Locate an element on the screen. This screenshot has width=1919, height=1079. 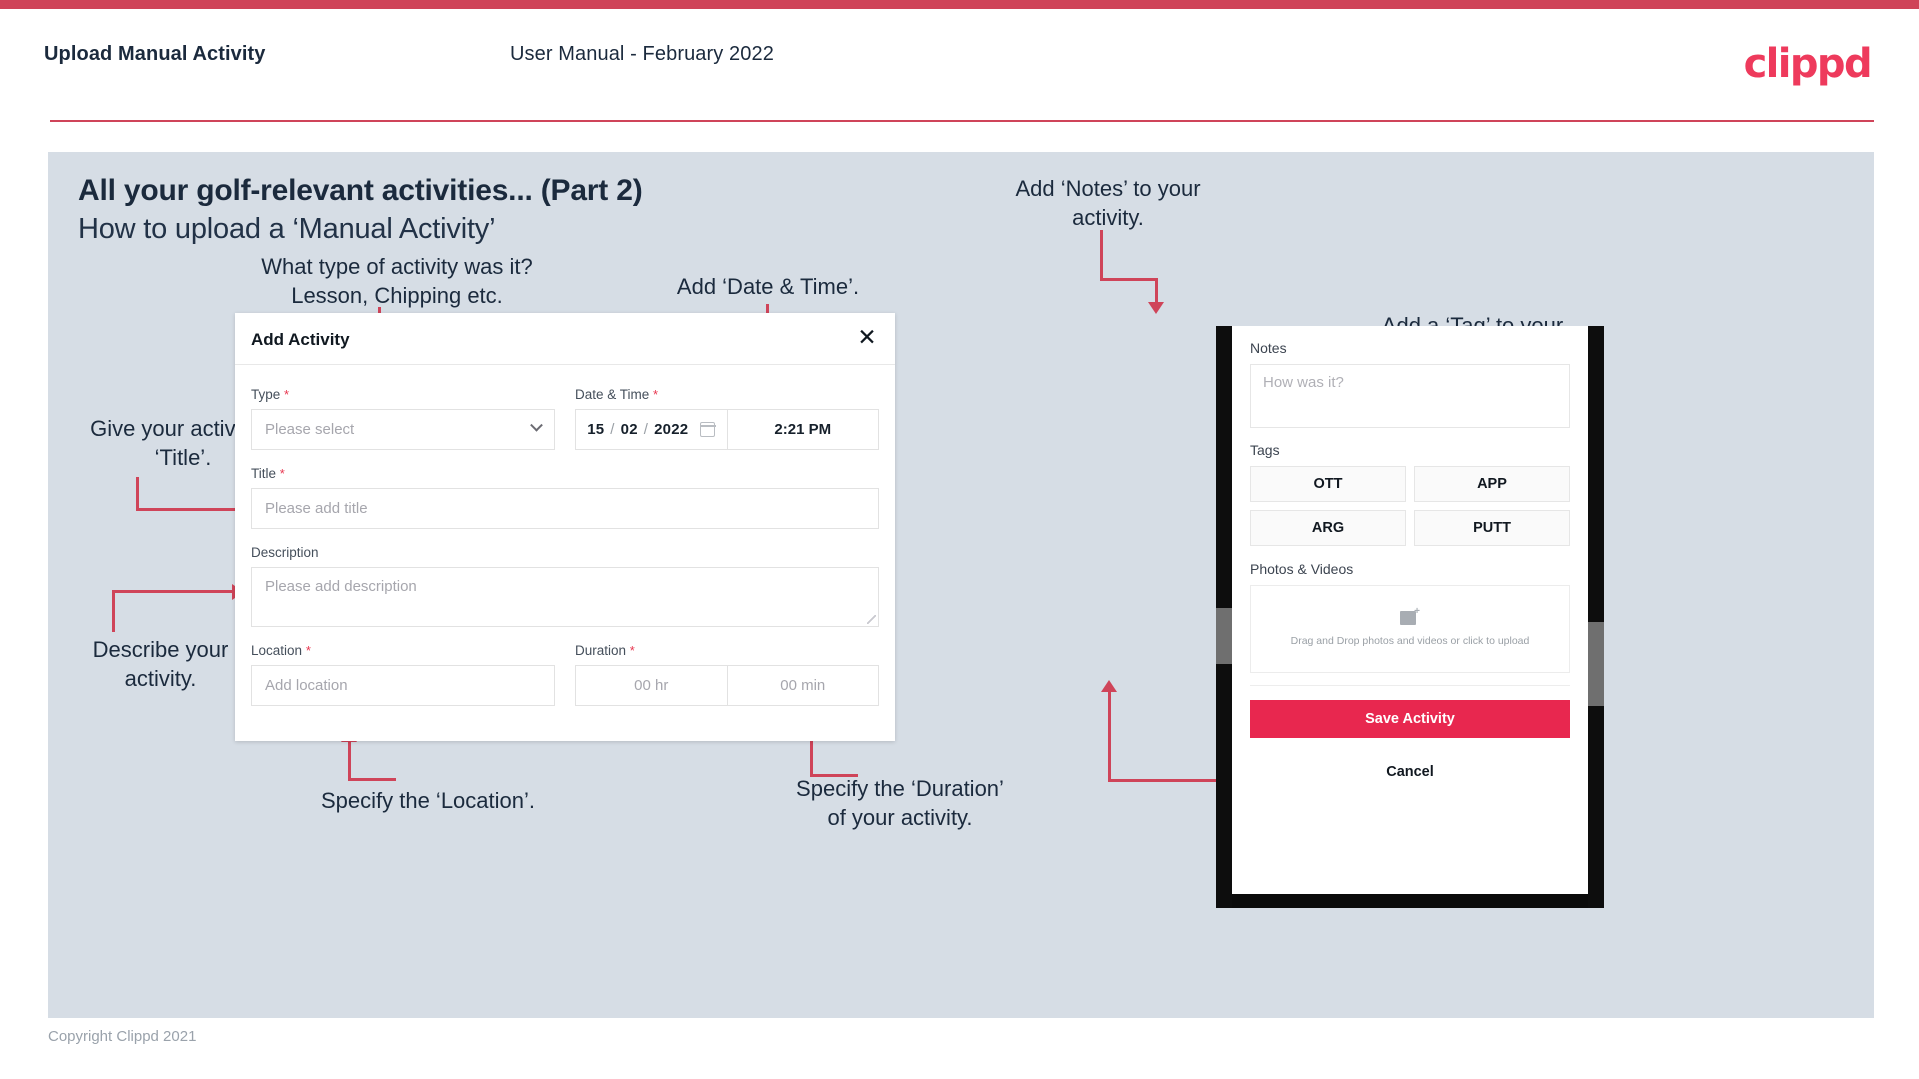
arrow-duration-seg-v is located at coordinates (811, 758).